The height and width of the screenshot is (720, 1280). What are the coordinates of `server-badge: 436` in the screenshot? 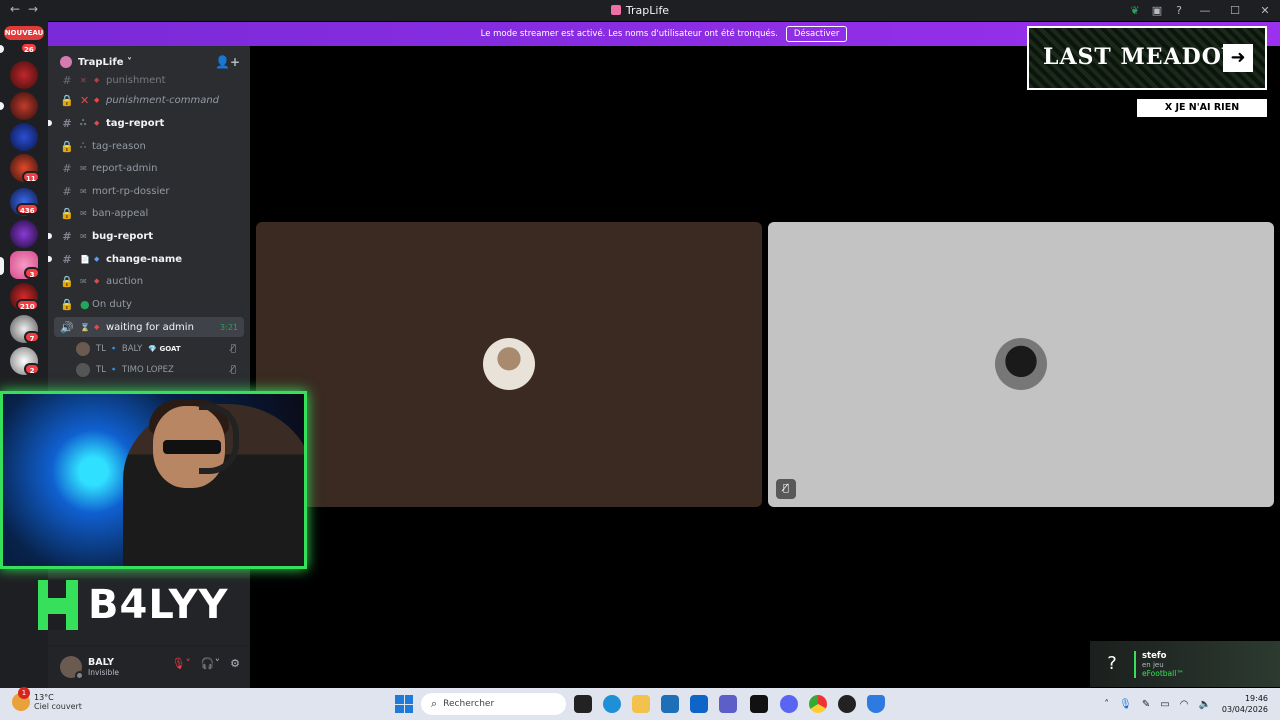 It's located at (27, 209).